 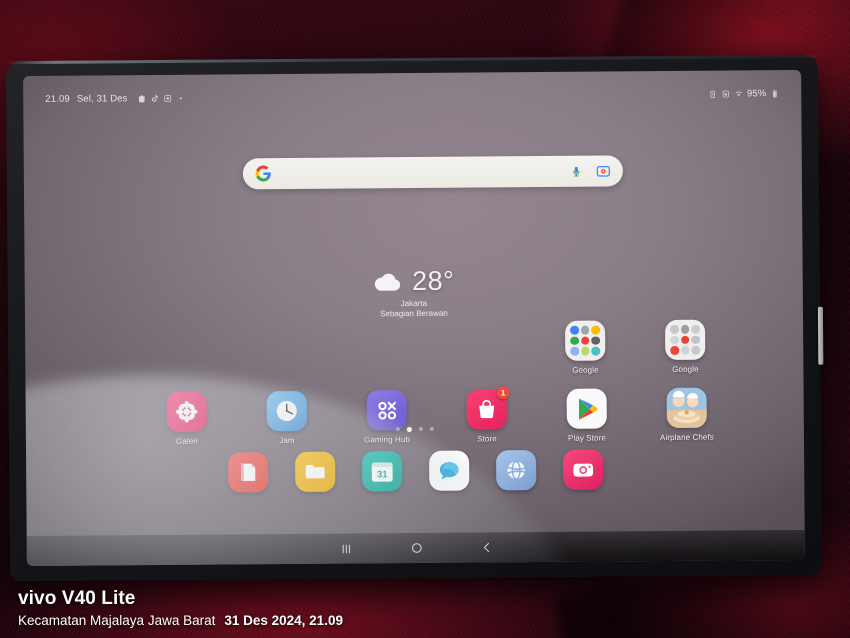 I want to click on navigation-bar, so click(x=415, y=548).